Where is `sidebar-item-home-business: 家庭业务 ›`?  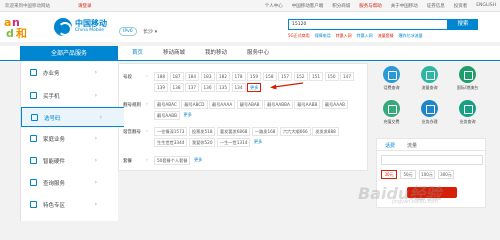 sidebar-item-home-business: 家庭业务 › is located at coordinates (70, 139).